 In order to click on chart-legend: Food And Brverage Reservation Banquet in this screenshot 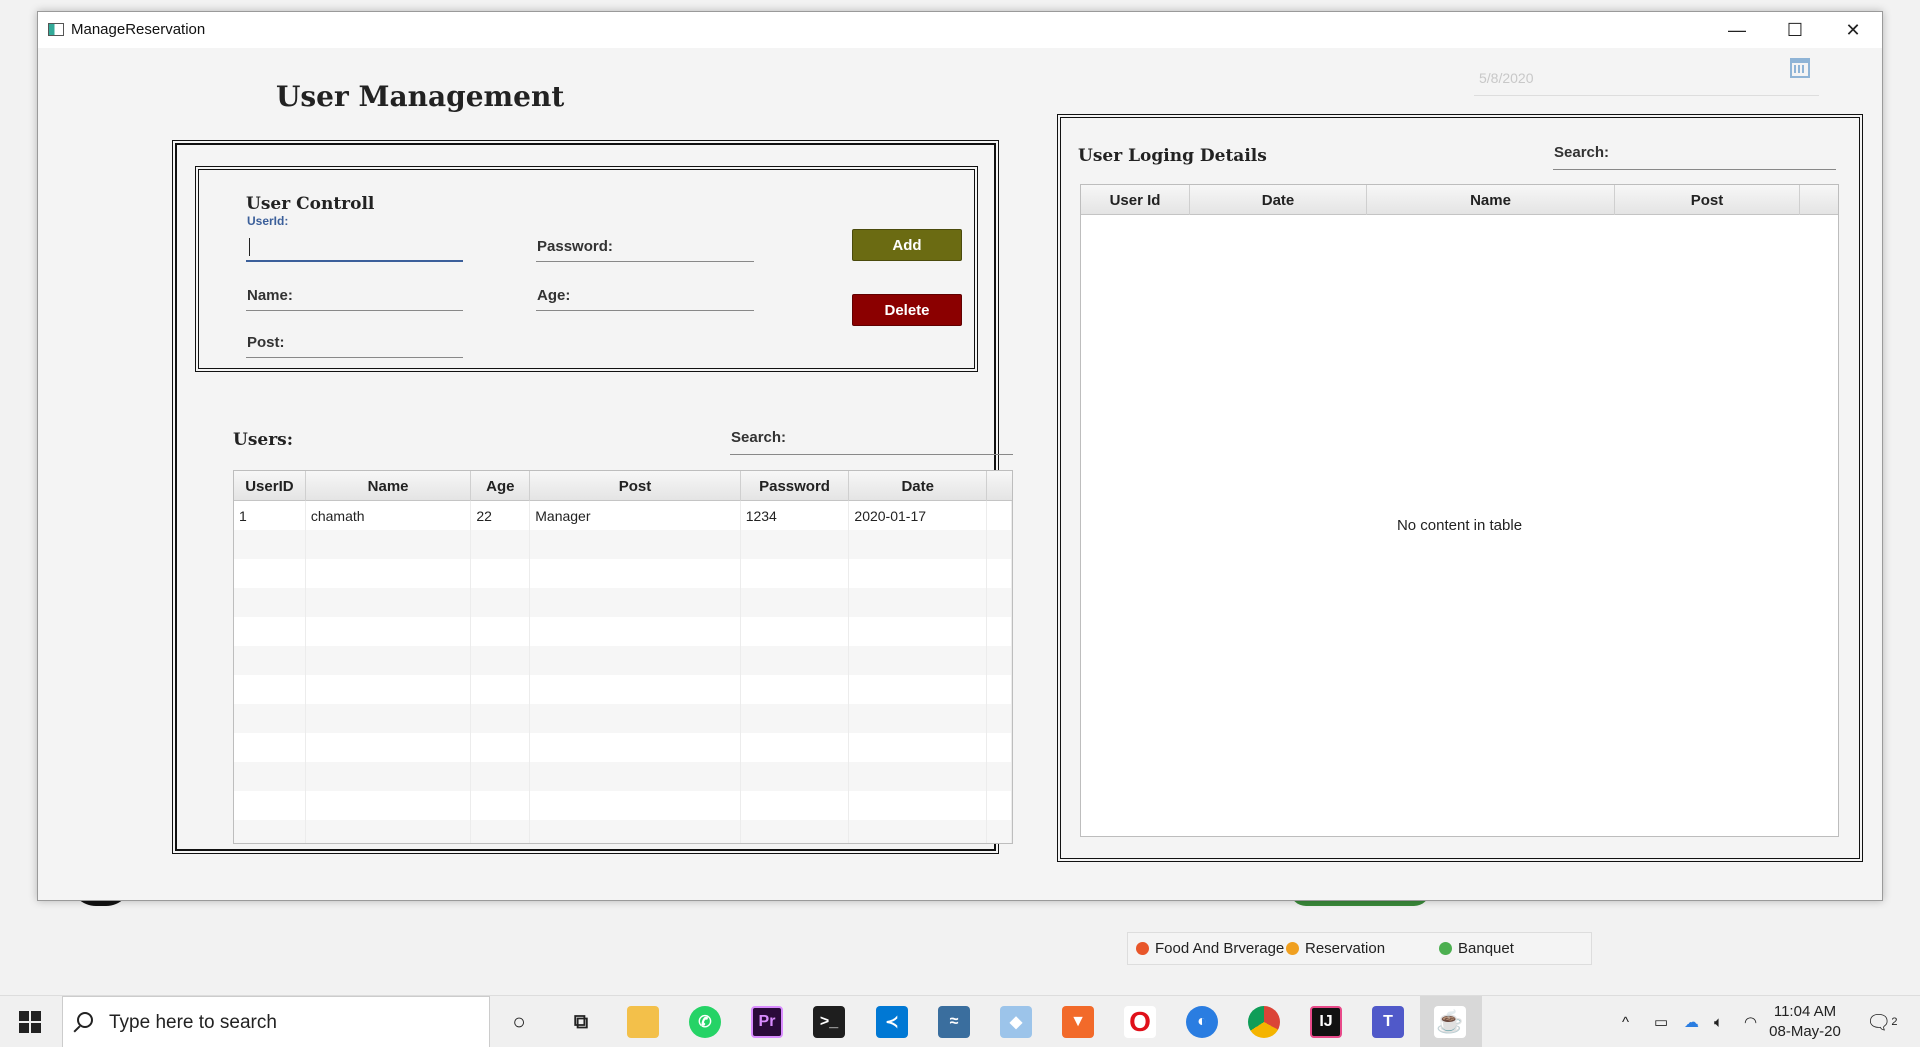, I will do `click(1359, 948)`.